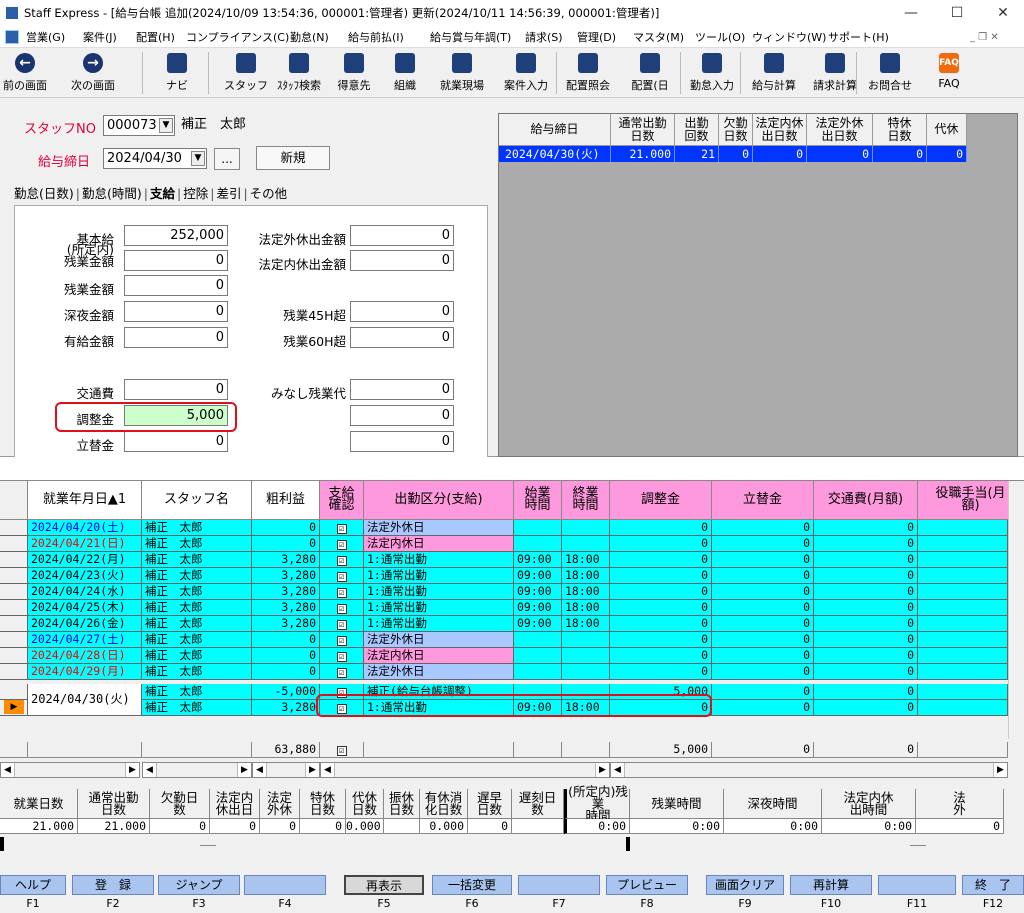 Image resolution: width=1024 pixels, height=913 pixels. I want to click on menu-item: 配置(H), so click(155, 37).